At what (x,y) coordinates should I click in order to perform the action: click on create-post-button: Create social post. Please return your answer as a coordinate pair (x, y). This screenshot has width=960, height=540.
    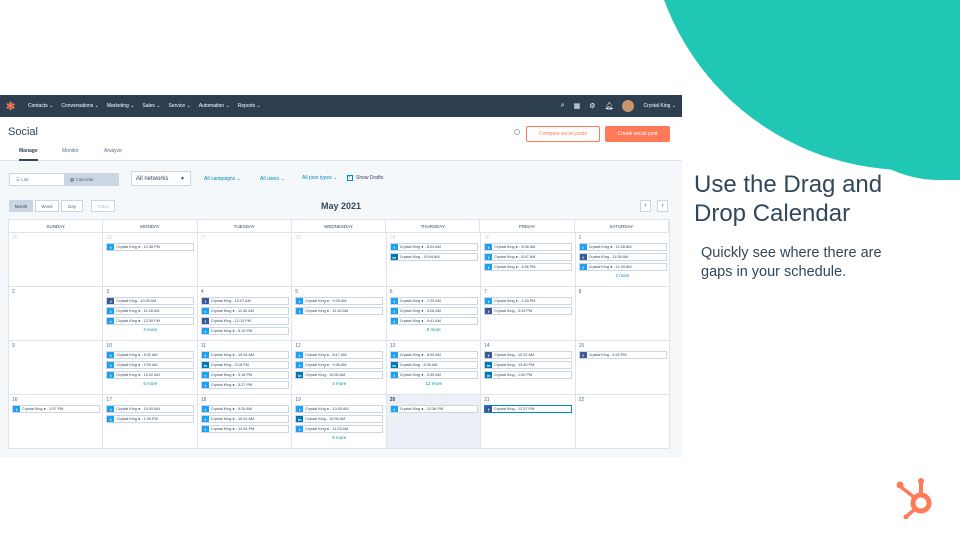
    Looking at the image, I should click on (637, 134).